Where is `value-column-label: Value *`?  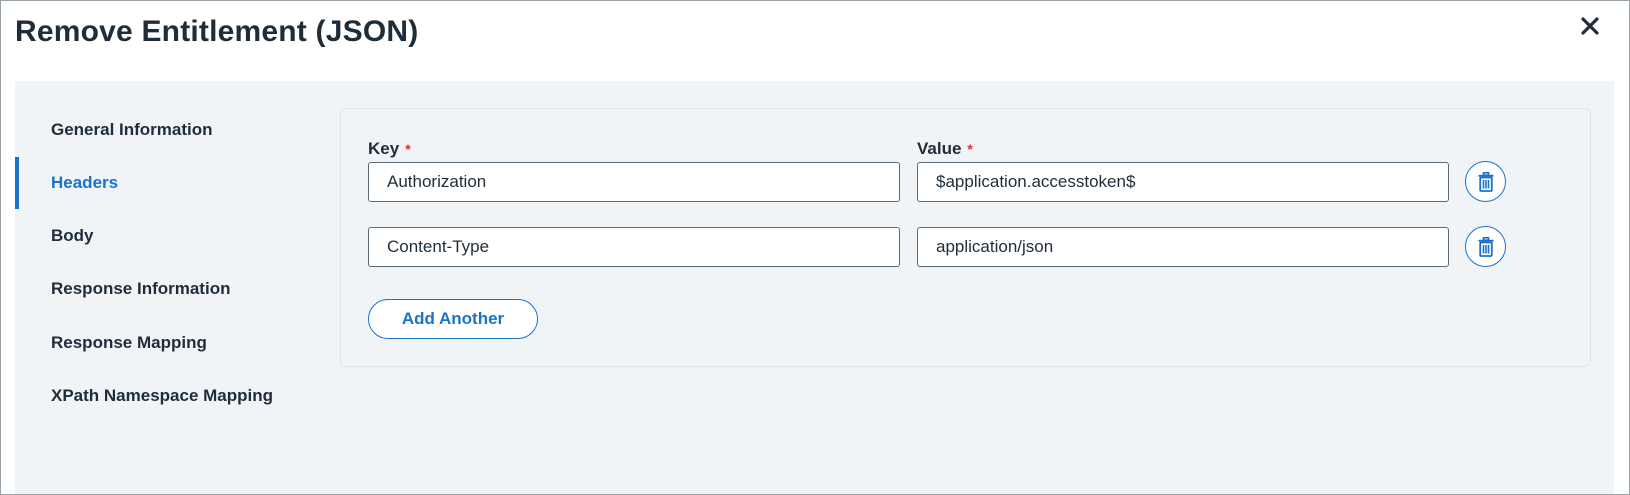 value-column-label: Value * is located at coordinates (945, 149).